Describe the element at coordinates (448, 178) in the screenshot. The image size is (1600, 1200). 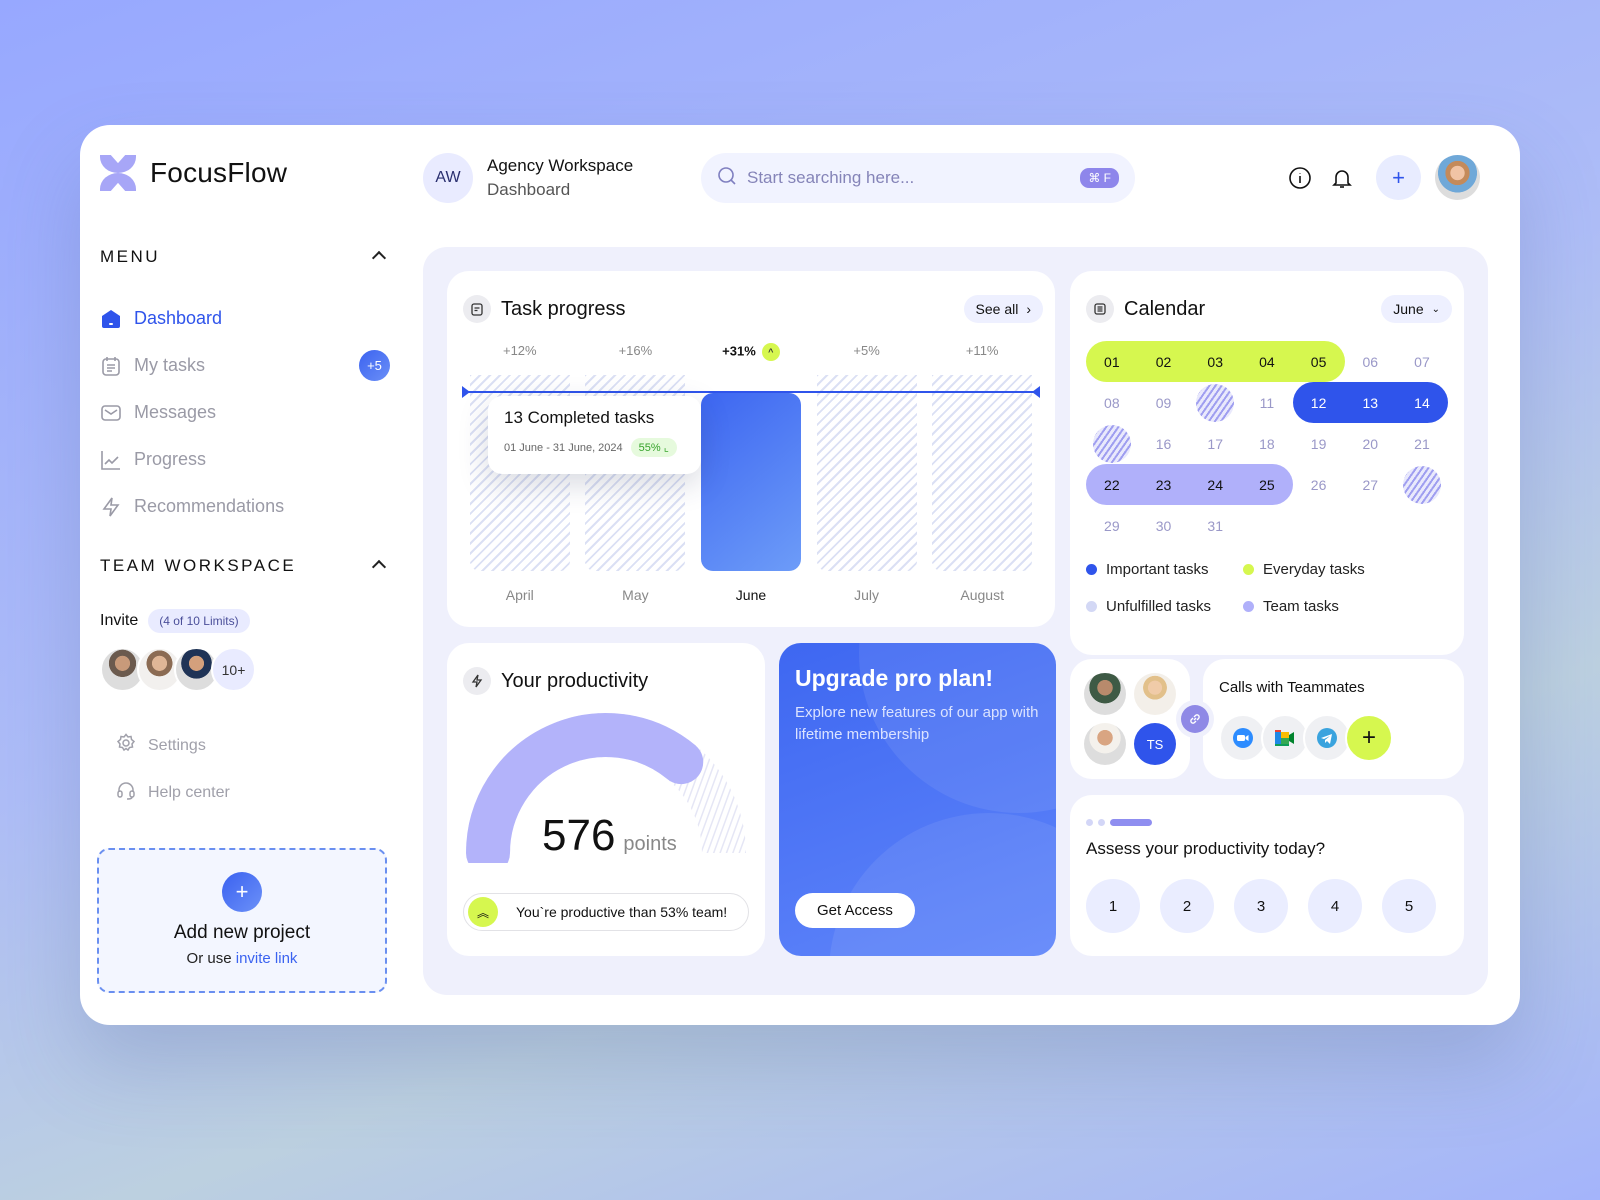
I see `workspace-avatar: AW` at that location.